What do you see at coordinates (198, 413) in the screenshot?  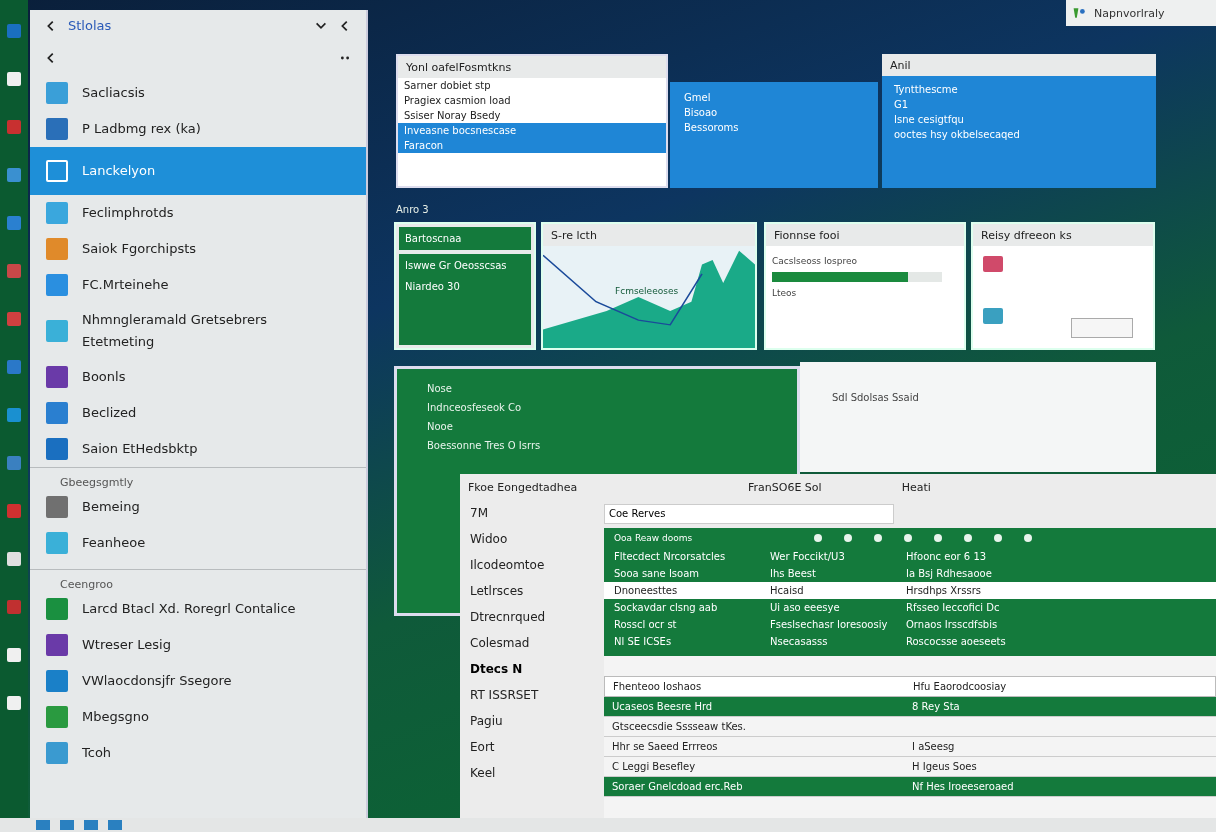 I see `menu-item: Beclized` at bounding box center [198, 413].